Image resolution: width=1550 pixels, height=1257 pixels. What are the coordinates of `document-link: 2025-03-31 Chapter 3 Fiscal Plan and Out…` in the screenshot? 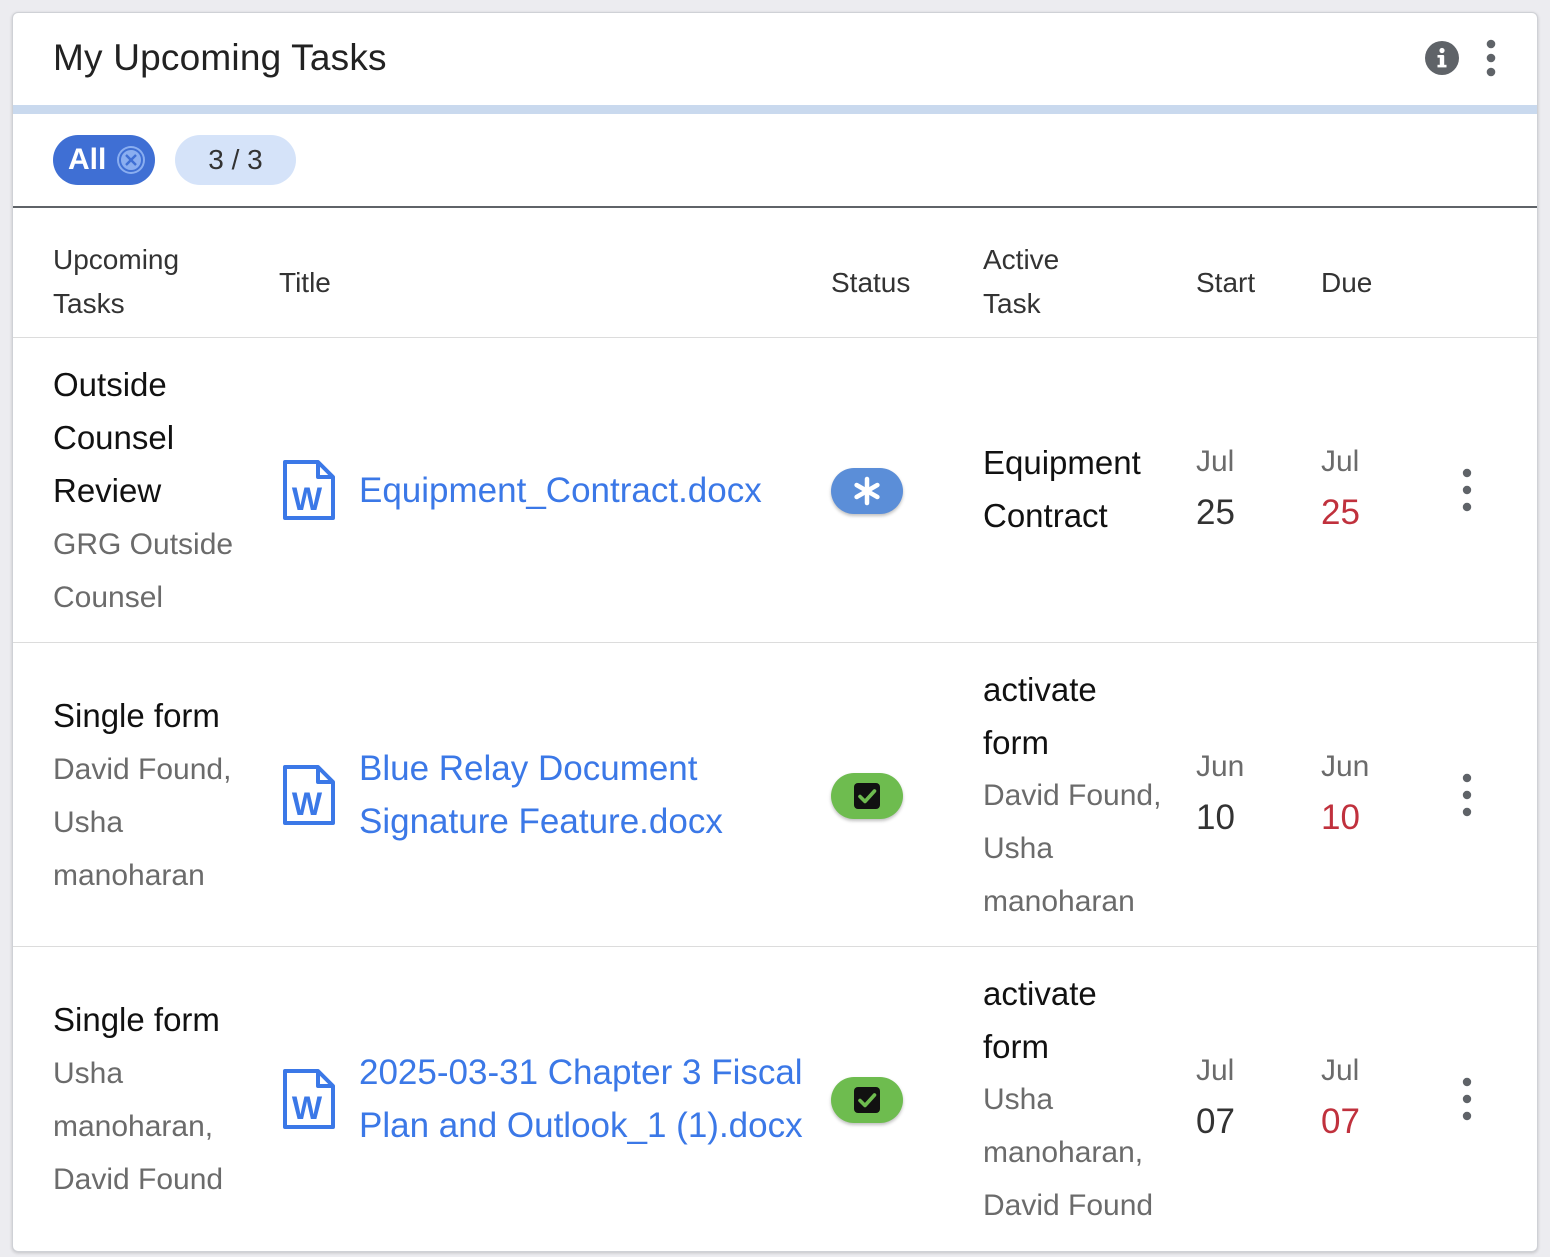 It's located at (581, 1099).